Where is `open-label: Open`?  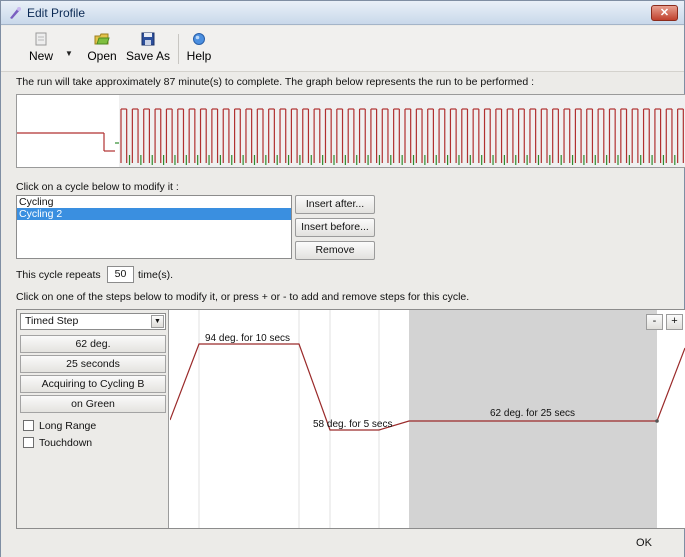 open-label: Open is located at coordinates (102, 56).